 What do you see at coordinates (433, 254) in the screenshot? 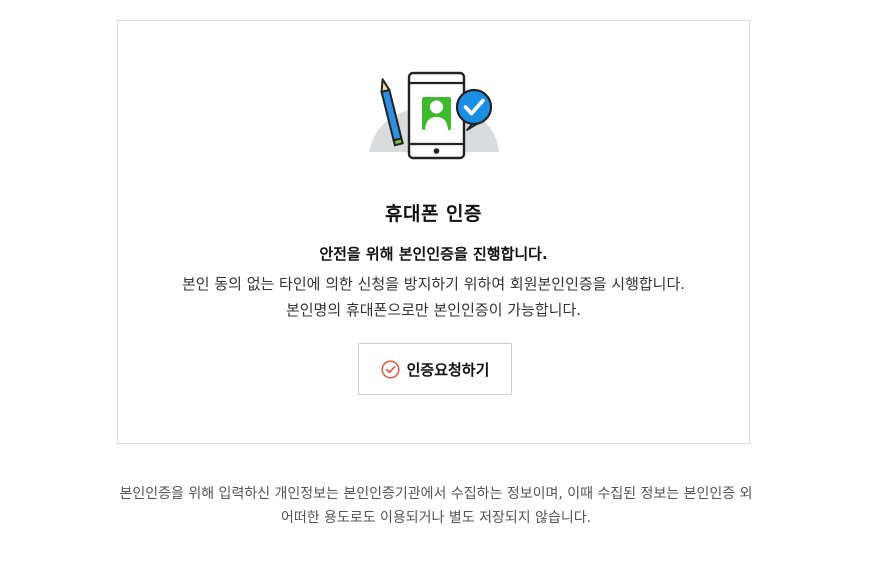
I see `card-subtitle: 안전을 위해 본인인증을 진행합니다.` at bounding box center [433, 254].